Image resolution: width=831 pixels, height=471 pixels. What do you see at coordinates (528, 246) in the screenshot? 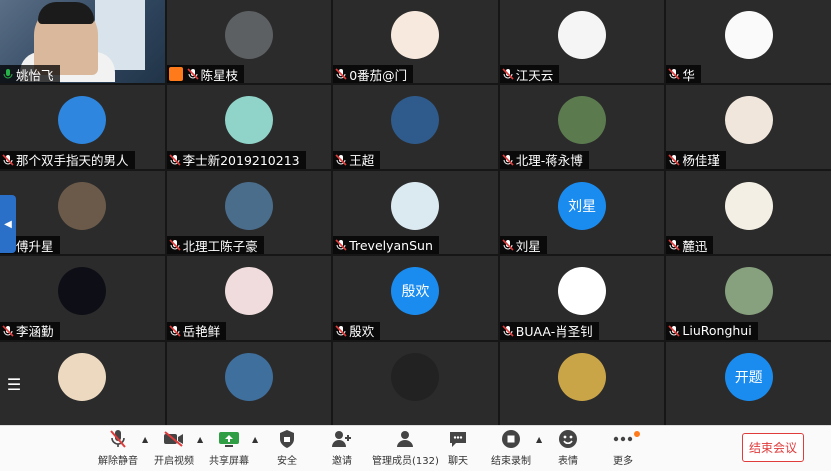
I see `participant-name: 刘星` at bounding box center [528, 246].